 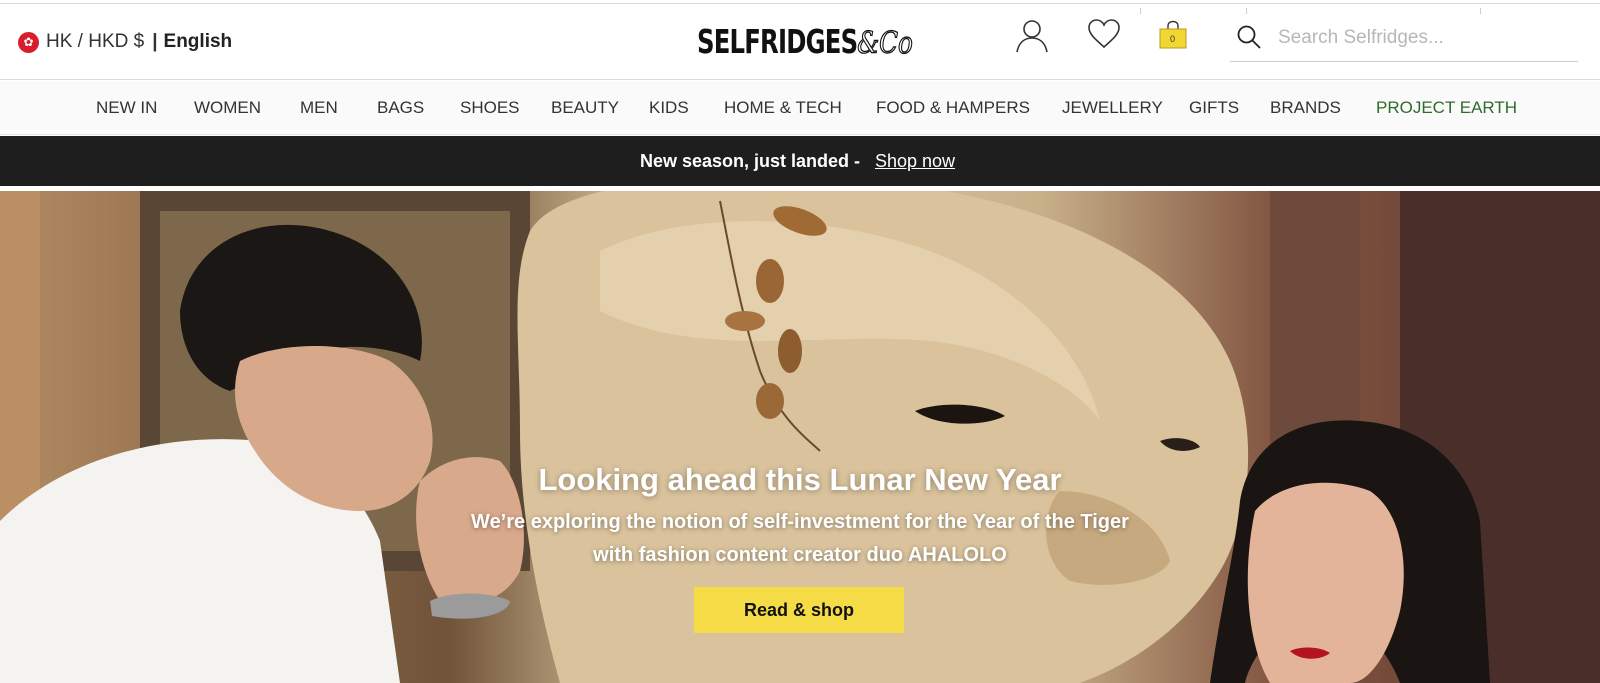 I want to click on nav-item-new-in: NEW IN, so click(x=126, y=108).